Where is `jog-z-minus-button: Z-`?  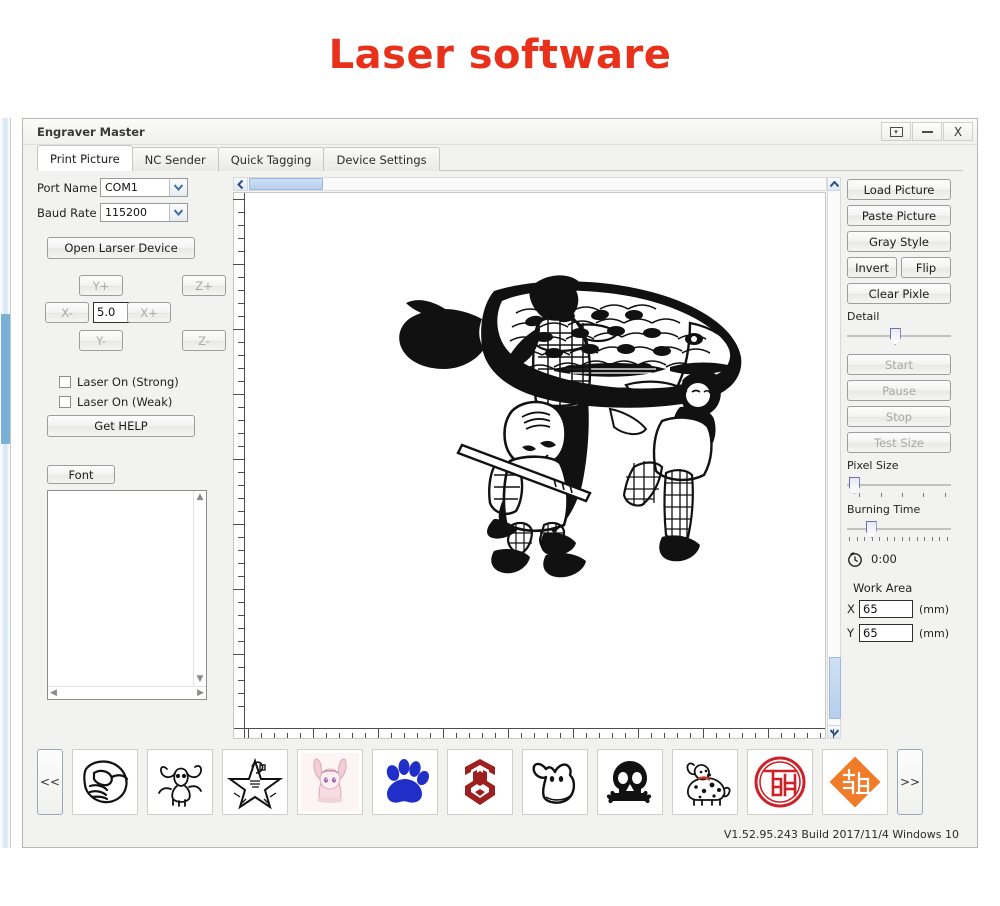
jog-z-minus-button: Z- is located at coordinates (204, 340).